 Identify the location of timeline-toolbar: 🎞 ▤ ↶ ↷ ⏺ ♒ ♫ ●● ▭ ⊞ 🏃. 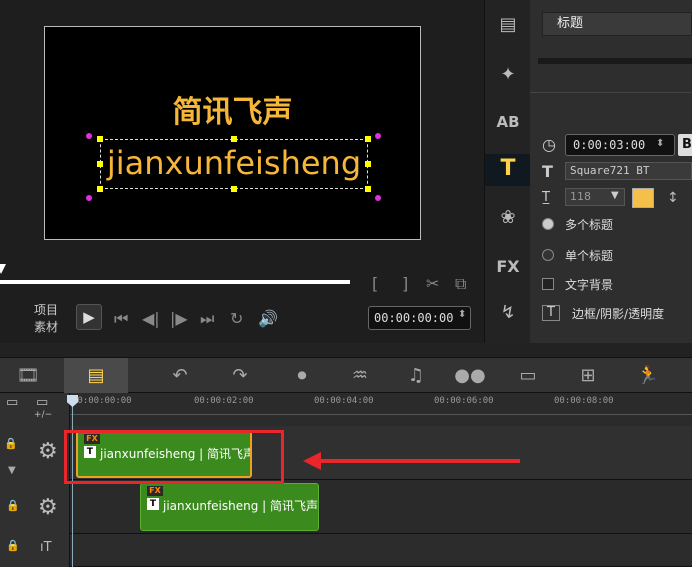
(346, 375).